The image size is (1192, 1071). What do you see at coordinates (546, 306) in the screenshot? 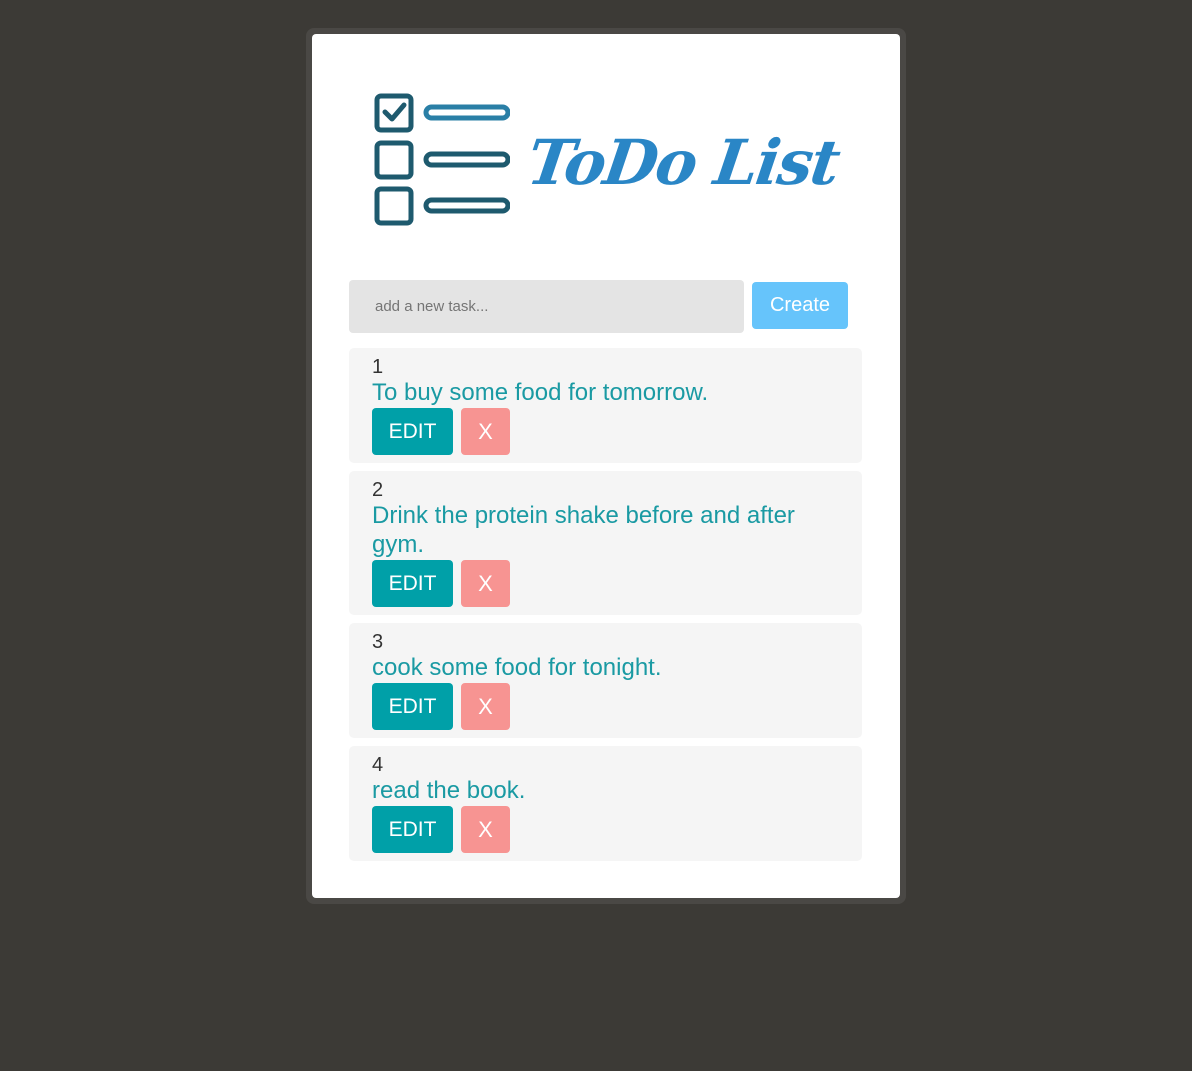
I see `new-task-input` at bounding box center [546, 306].